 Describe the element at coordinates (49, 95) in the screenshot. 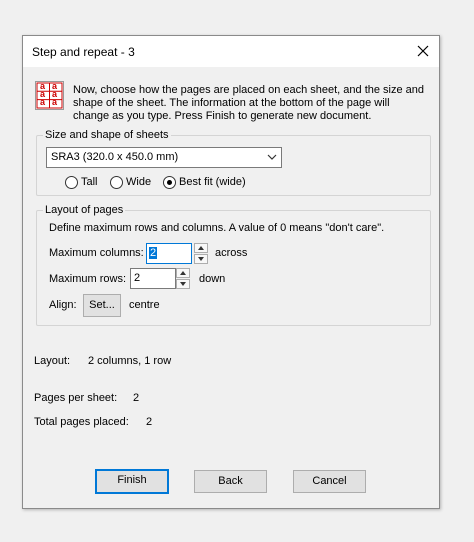

I see `grid-a-icon: a a a a a a` at that location.